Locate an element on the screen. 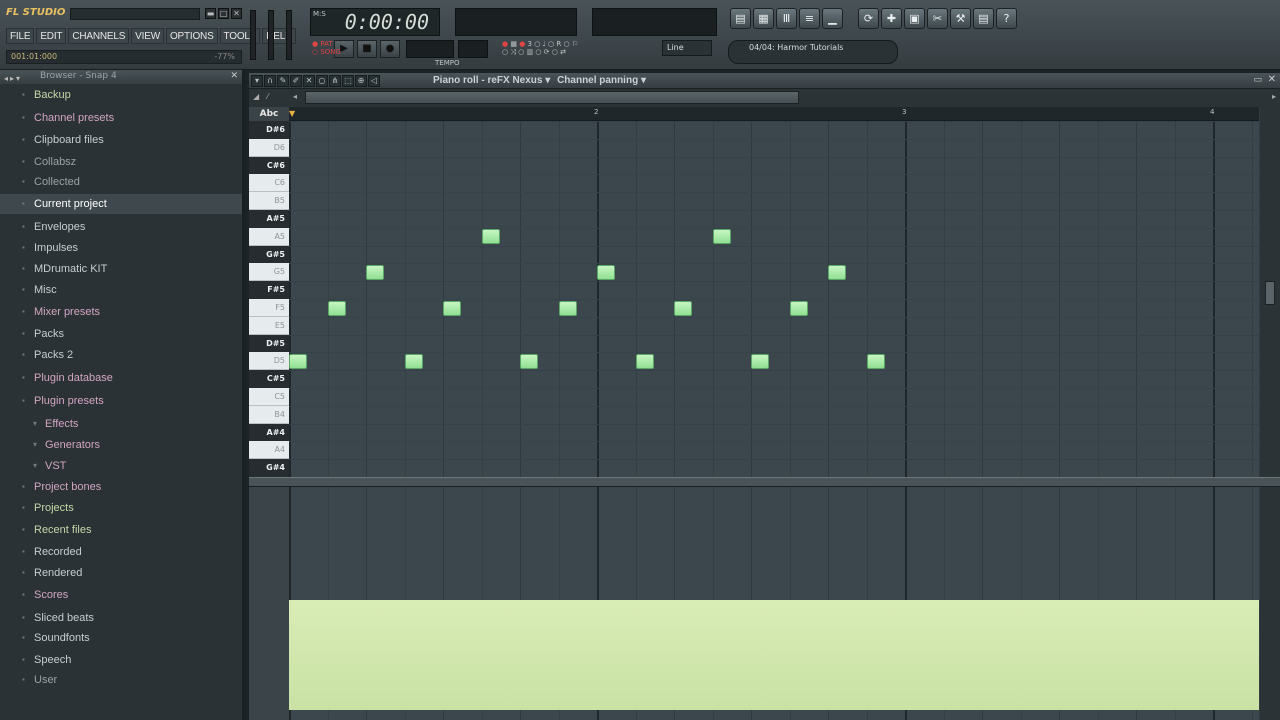 This screenshot has width=1280, height=720. menu-item-channels: CHANNELS is located at coordinates (99, 36).